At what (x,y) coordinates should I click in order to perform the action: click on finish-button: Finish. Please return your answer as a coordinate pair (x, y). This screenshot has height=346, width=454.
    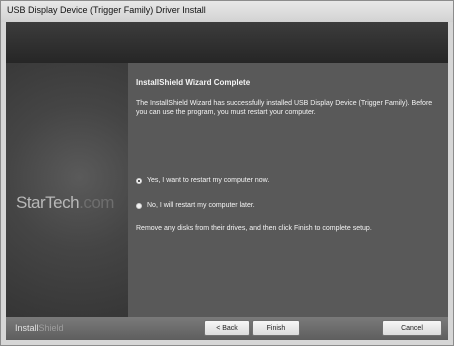
    Looking at the image, I should click on (276, 328).